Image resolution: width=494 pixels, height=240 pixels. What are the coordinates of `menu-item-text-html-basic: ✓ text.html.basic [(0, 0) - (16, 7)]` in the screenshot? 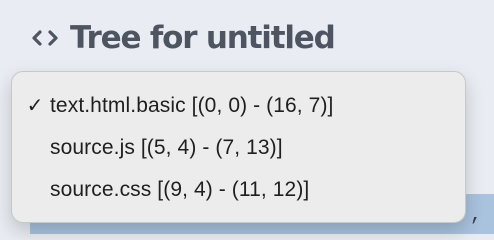 It's located at (238, 106).